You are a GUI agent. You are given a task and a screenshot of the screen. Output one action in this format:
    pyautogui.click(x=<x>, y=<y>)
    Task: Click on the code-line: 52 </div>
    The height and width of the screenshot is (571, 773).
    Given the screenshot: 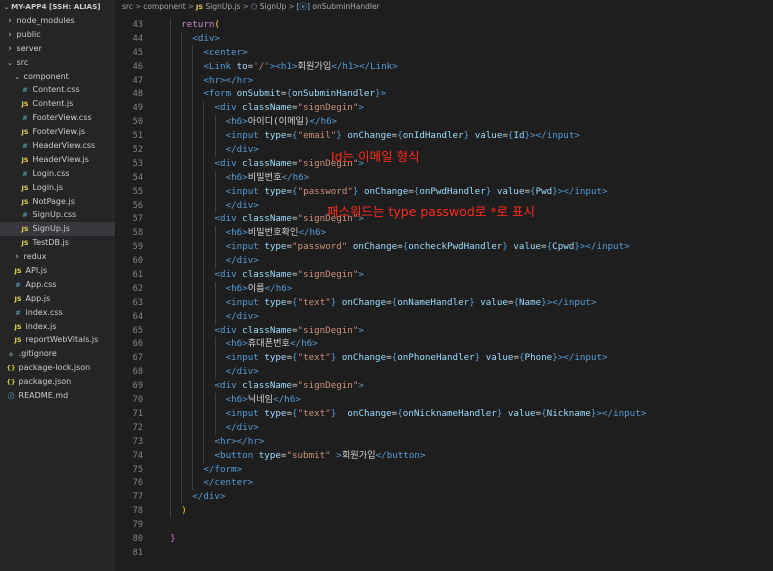 What is the action you would take?
    pyautogui.click(x=444, y=150)
    